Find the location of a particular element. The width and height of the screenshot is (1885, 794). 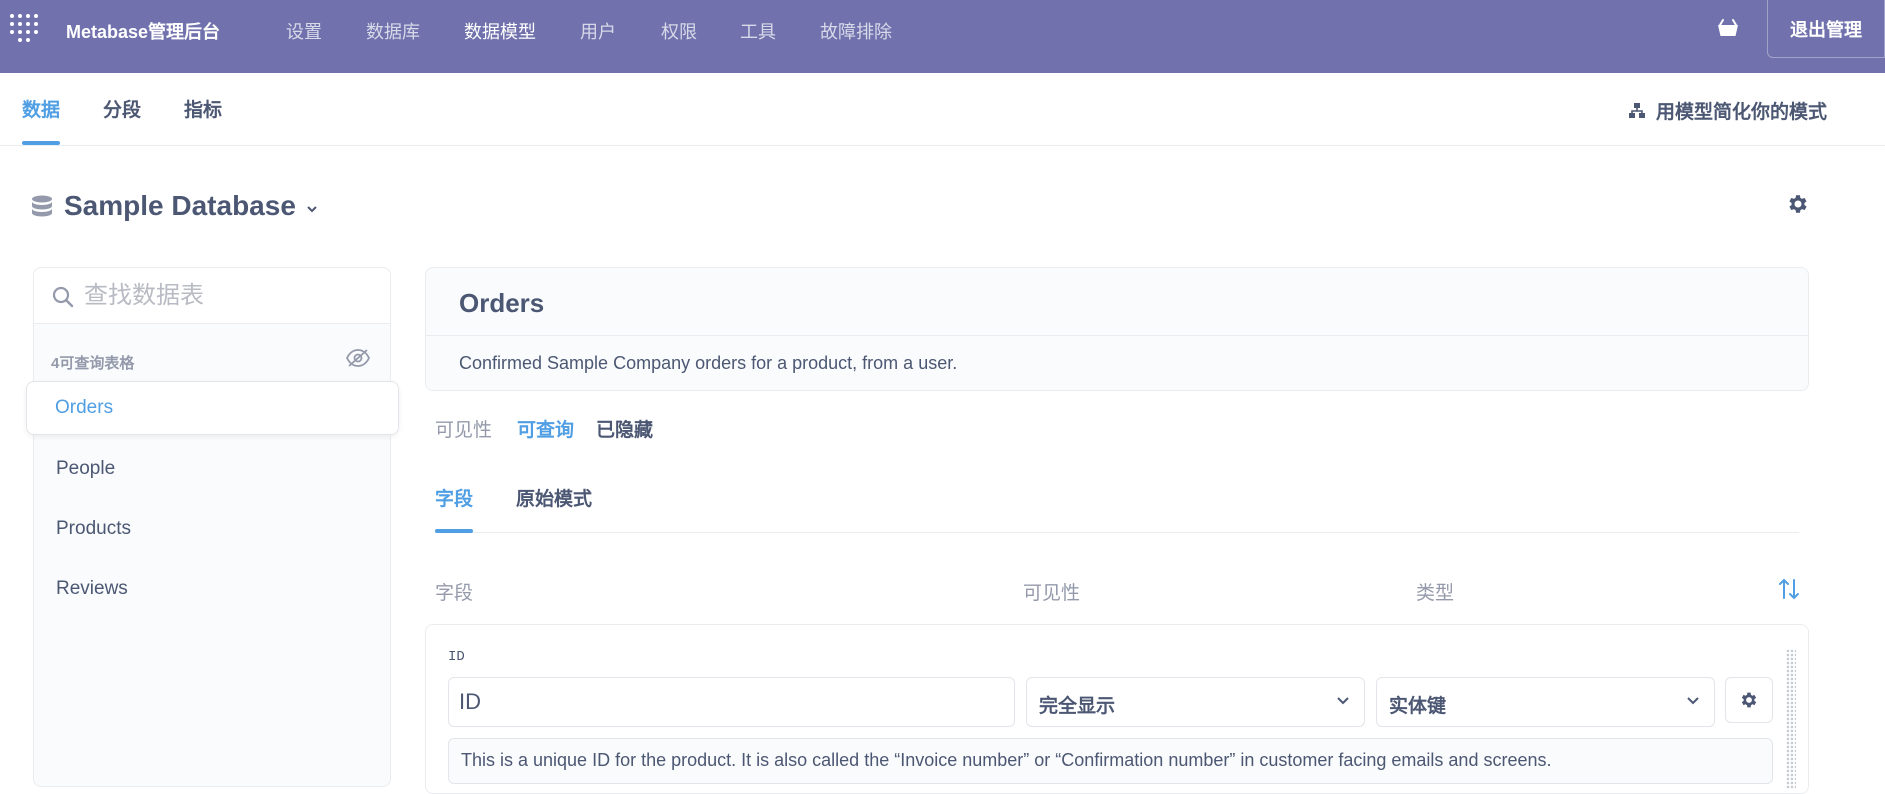

database-picker: Sample Database is located at coordinates (174, 206).